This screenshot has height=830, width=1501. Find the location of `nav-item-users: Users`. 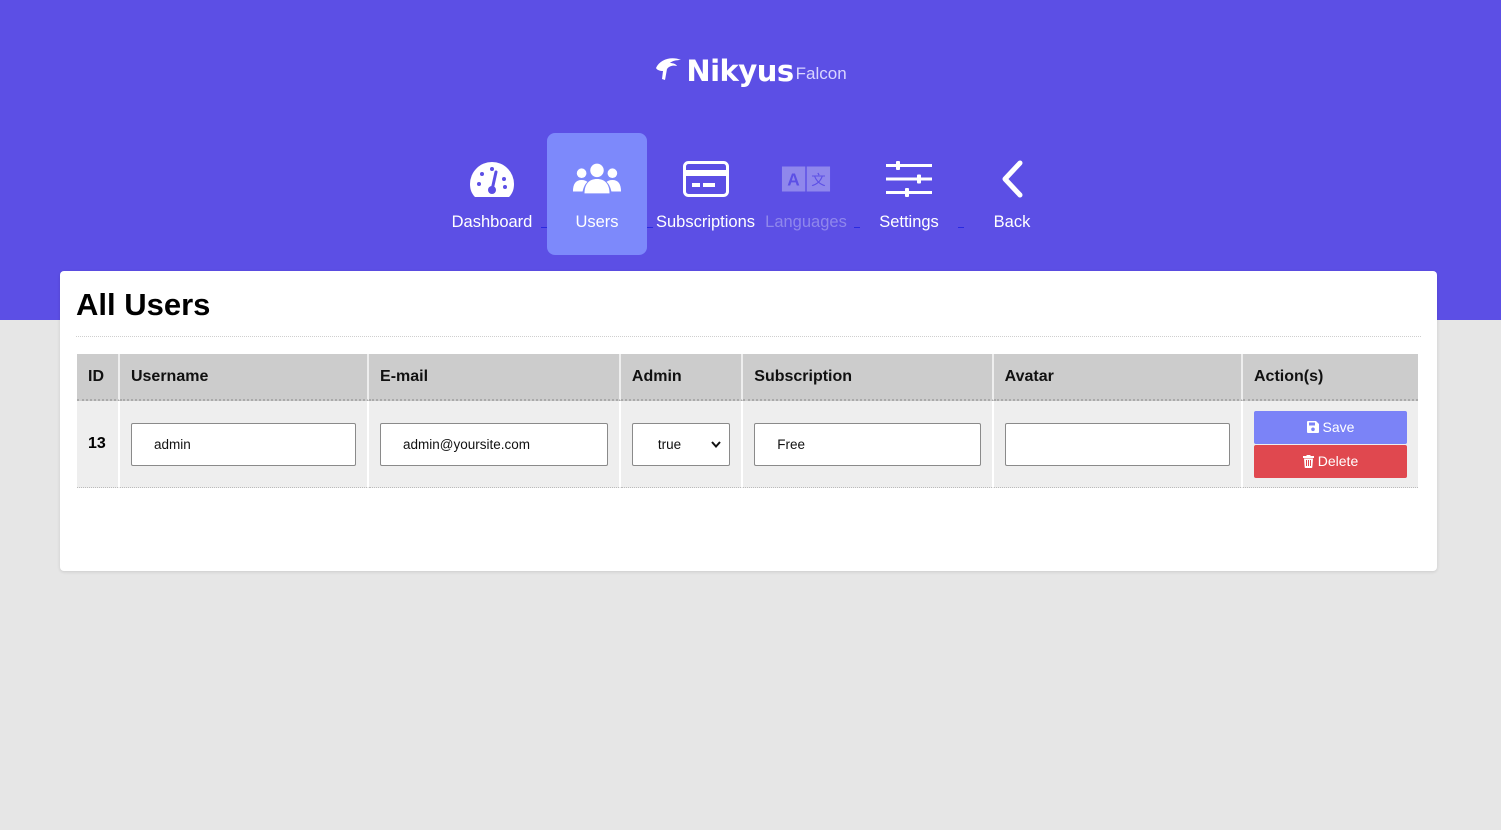

nav-item-users: Users is located at coordinates (597, 194).